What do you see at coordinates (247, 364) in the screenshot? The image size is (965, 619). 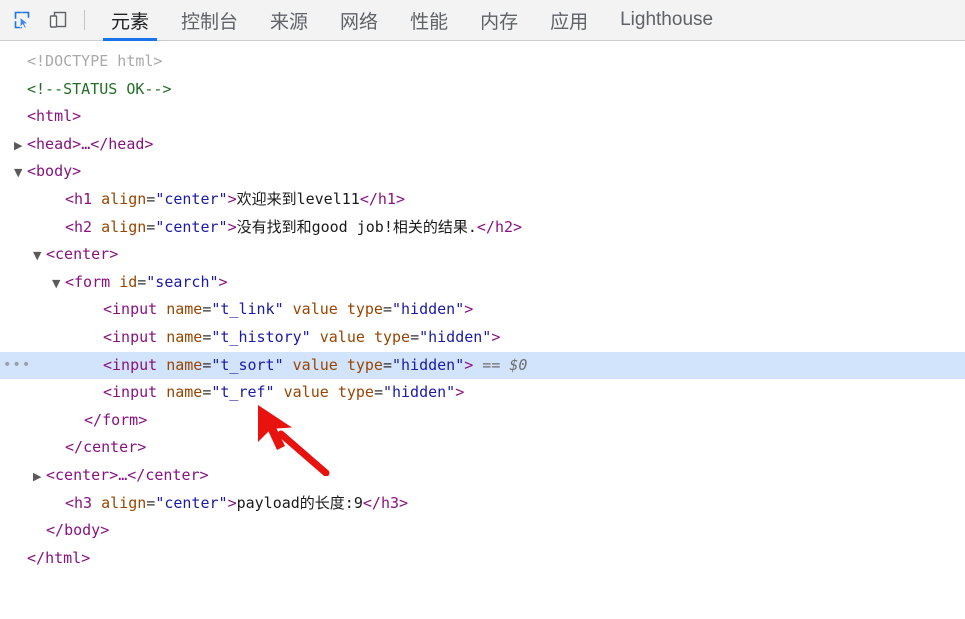 I see `token-val: "t_sort"` at bounding box center [247, 364].